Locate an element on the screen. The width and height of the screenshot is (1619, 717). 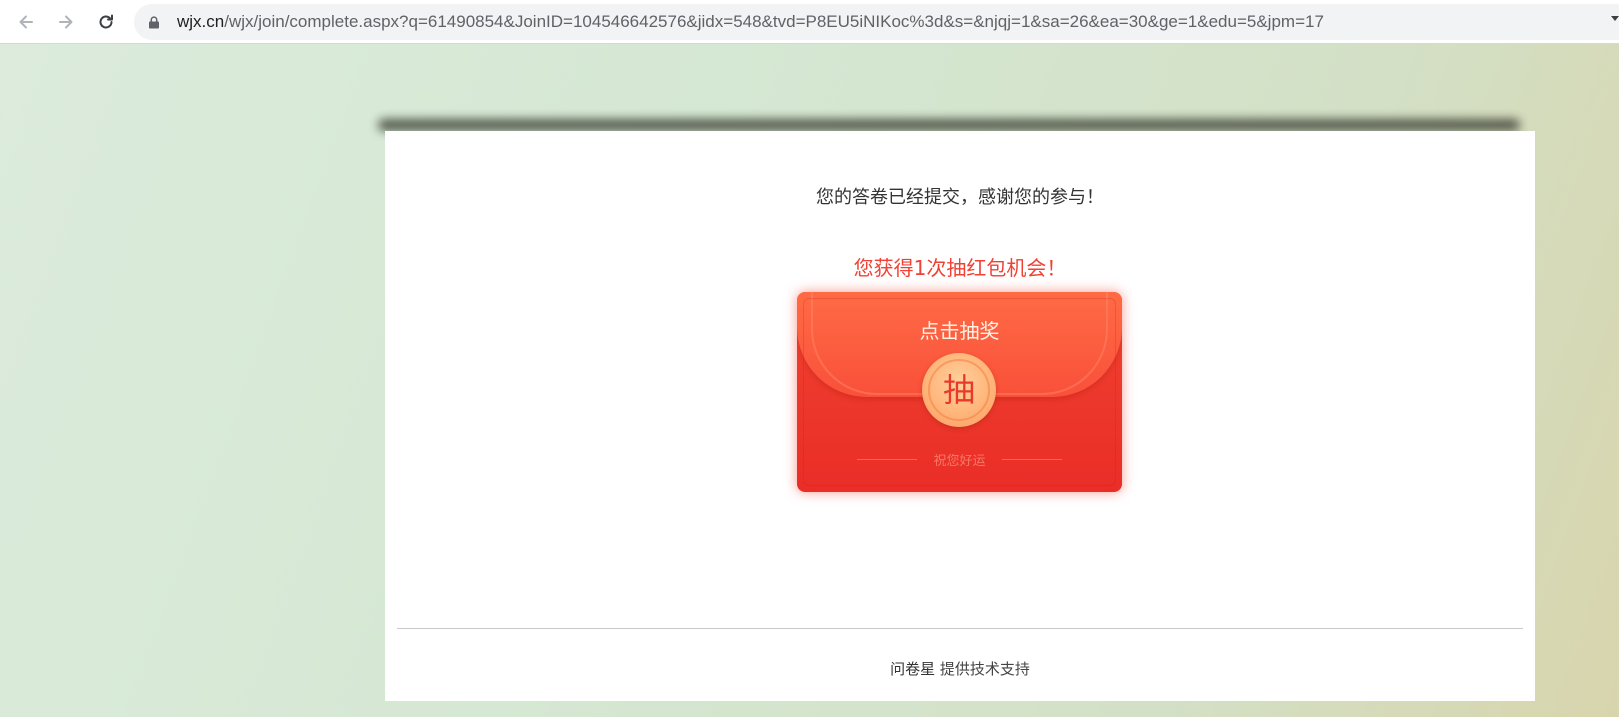
footer-divider is located at coordinates (960, 628).